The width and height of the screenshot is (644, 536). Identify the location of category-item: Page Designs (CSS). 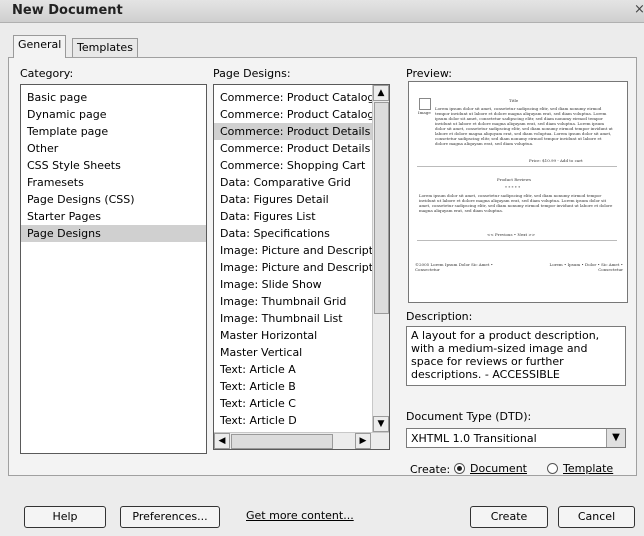
(113, 199).